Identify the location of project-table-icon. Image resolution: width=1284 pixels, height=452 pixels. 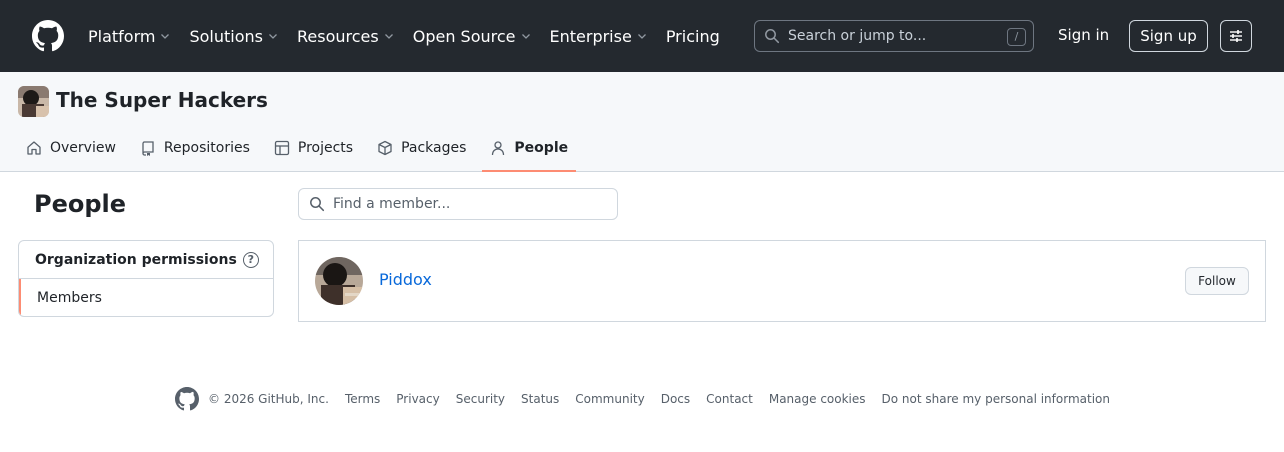
(282, 148).